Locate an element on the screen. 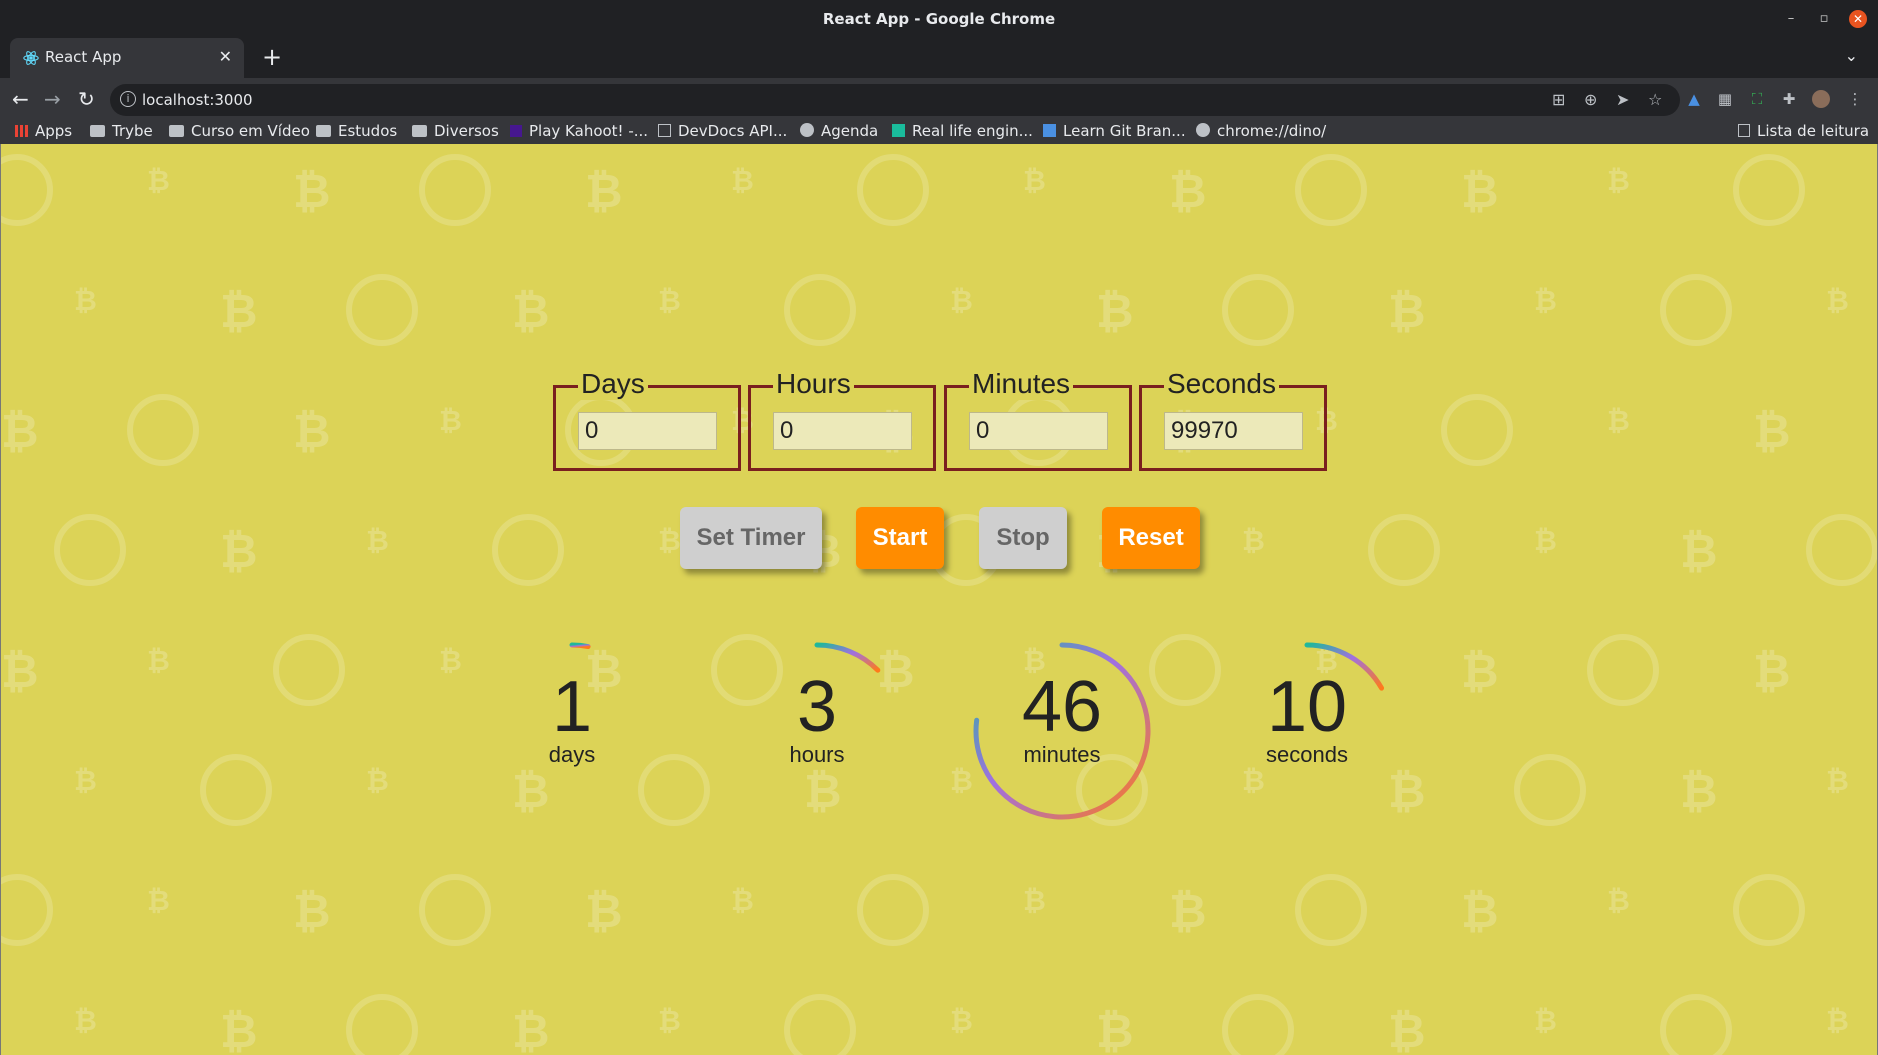 The width and height of the screenshot is (1878, 1055). days-value: 1 is located at coordinates (572, 707).